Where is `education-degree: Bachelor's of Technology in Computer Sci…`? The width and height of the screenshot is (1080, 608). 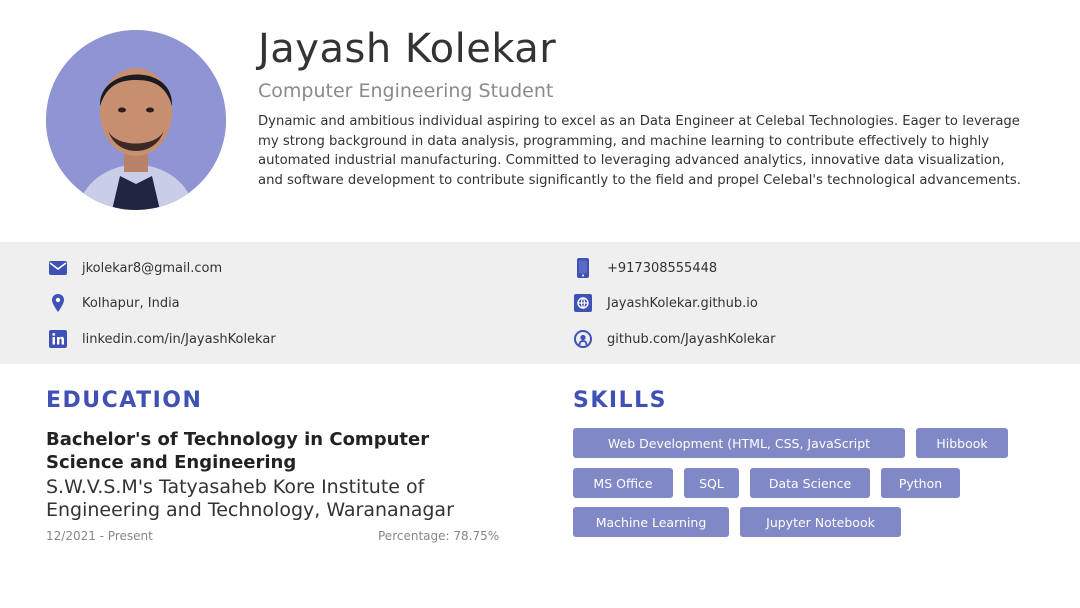 education-degree: Bachelor's of Technology in Computer Sci… is located at coordinates (238, 451).